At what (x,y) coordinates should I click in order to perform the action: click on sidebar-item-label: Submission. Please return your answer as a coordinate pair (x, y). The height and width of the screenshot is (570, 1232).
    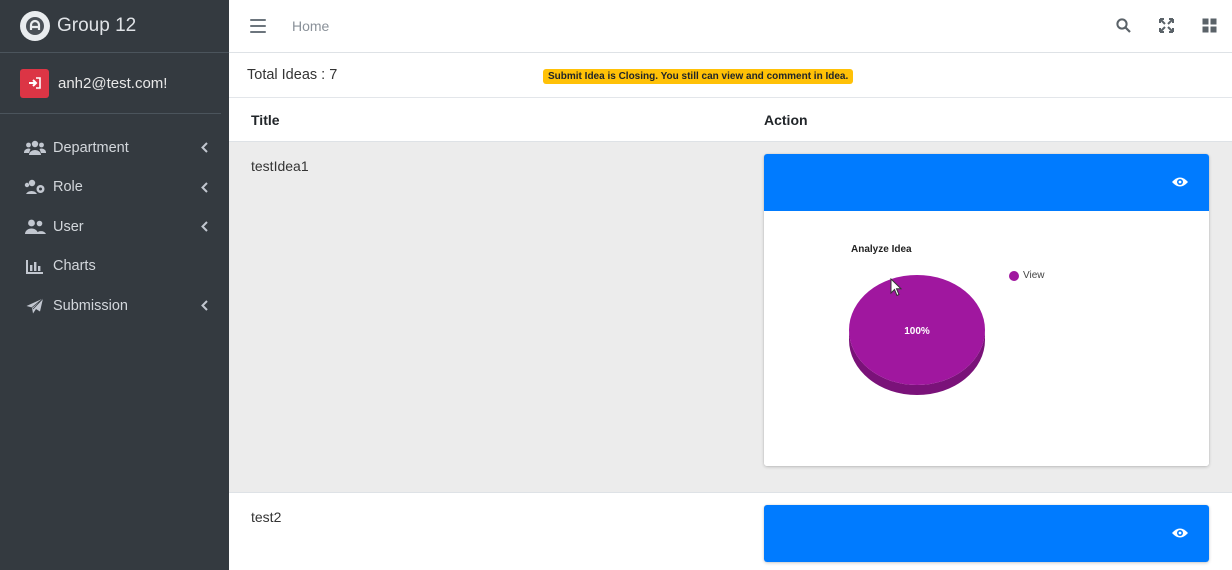
    Looking at the image, I should click on (90, 305).